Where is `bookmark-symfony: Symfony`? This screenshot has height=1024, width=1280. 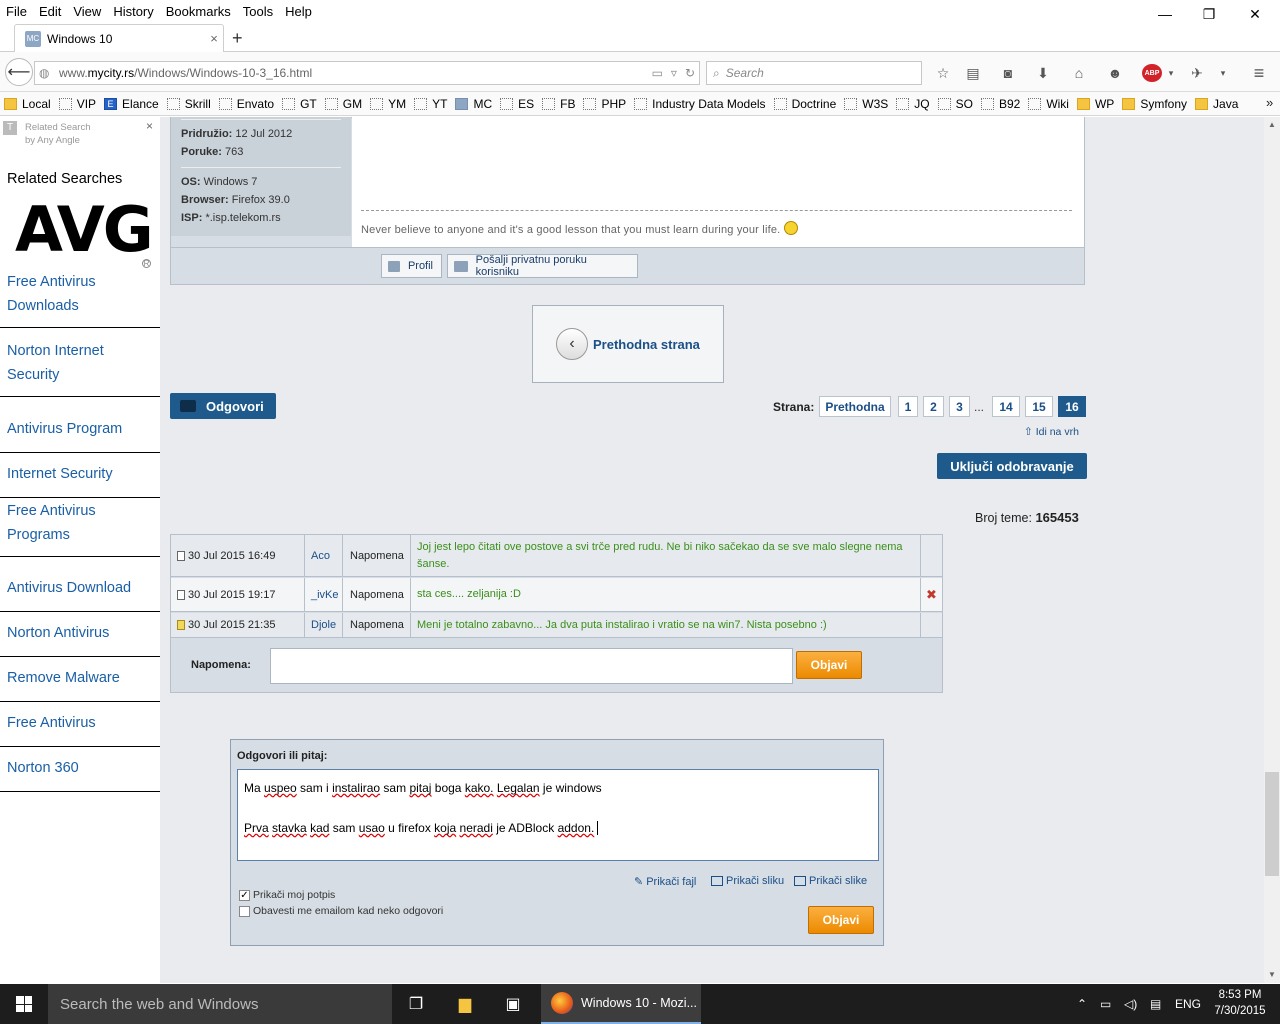
bookmark-symfony: Symfony is located at coordinates (1154, 104).